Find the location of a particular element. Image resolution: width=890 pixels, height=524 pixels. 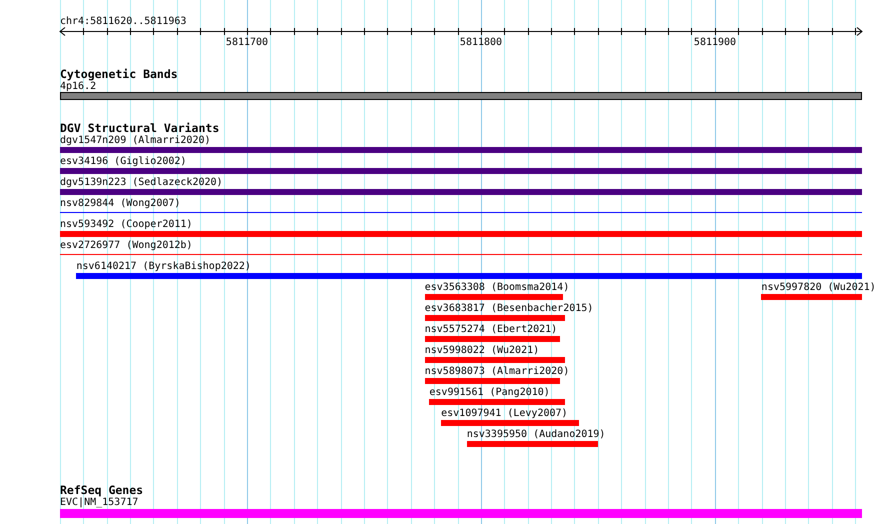

feature-label: dgv1547n209 (Almarri2020) is located at coordinates (135, 140).